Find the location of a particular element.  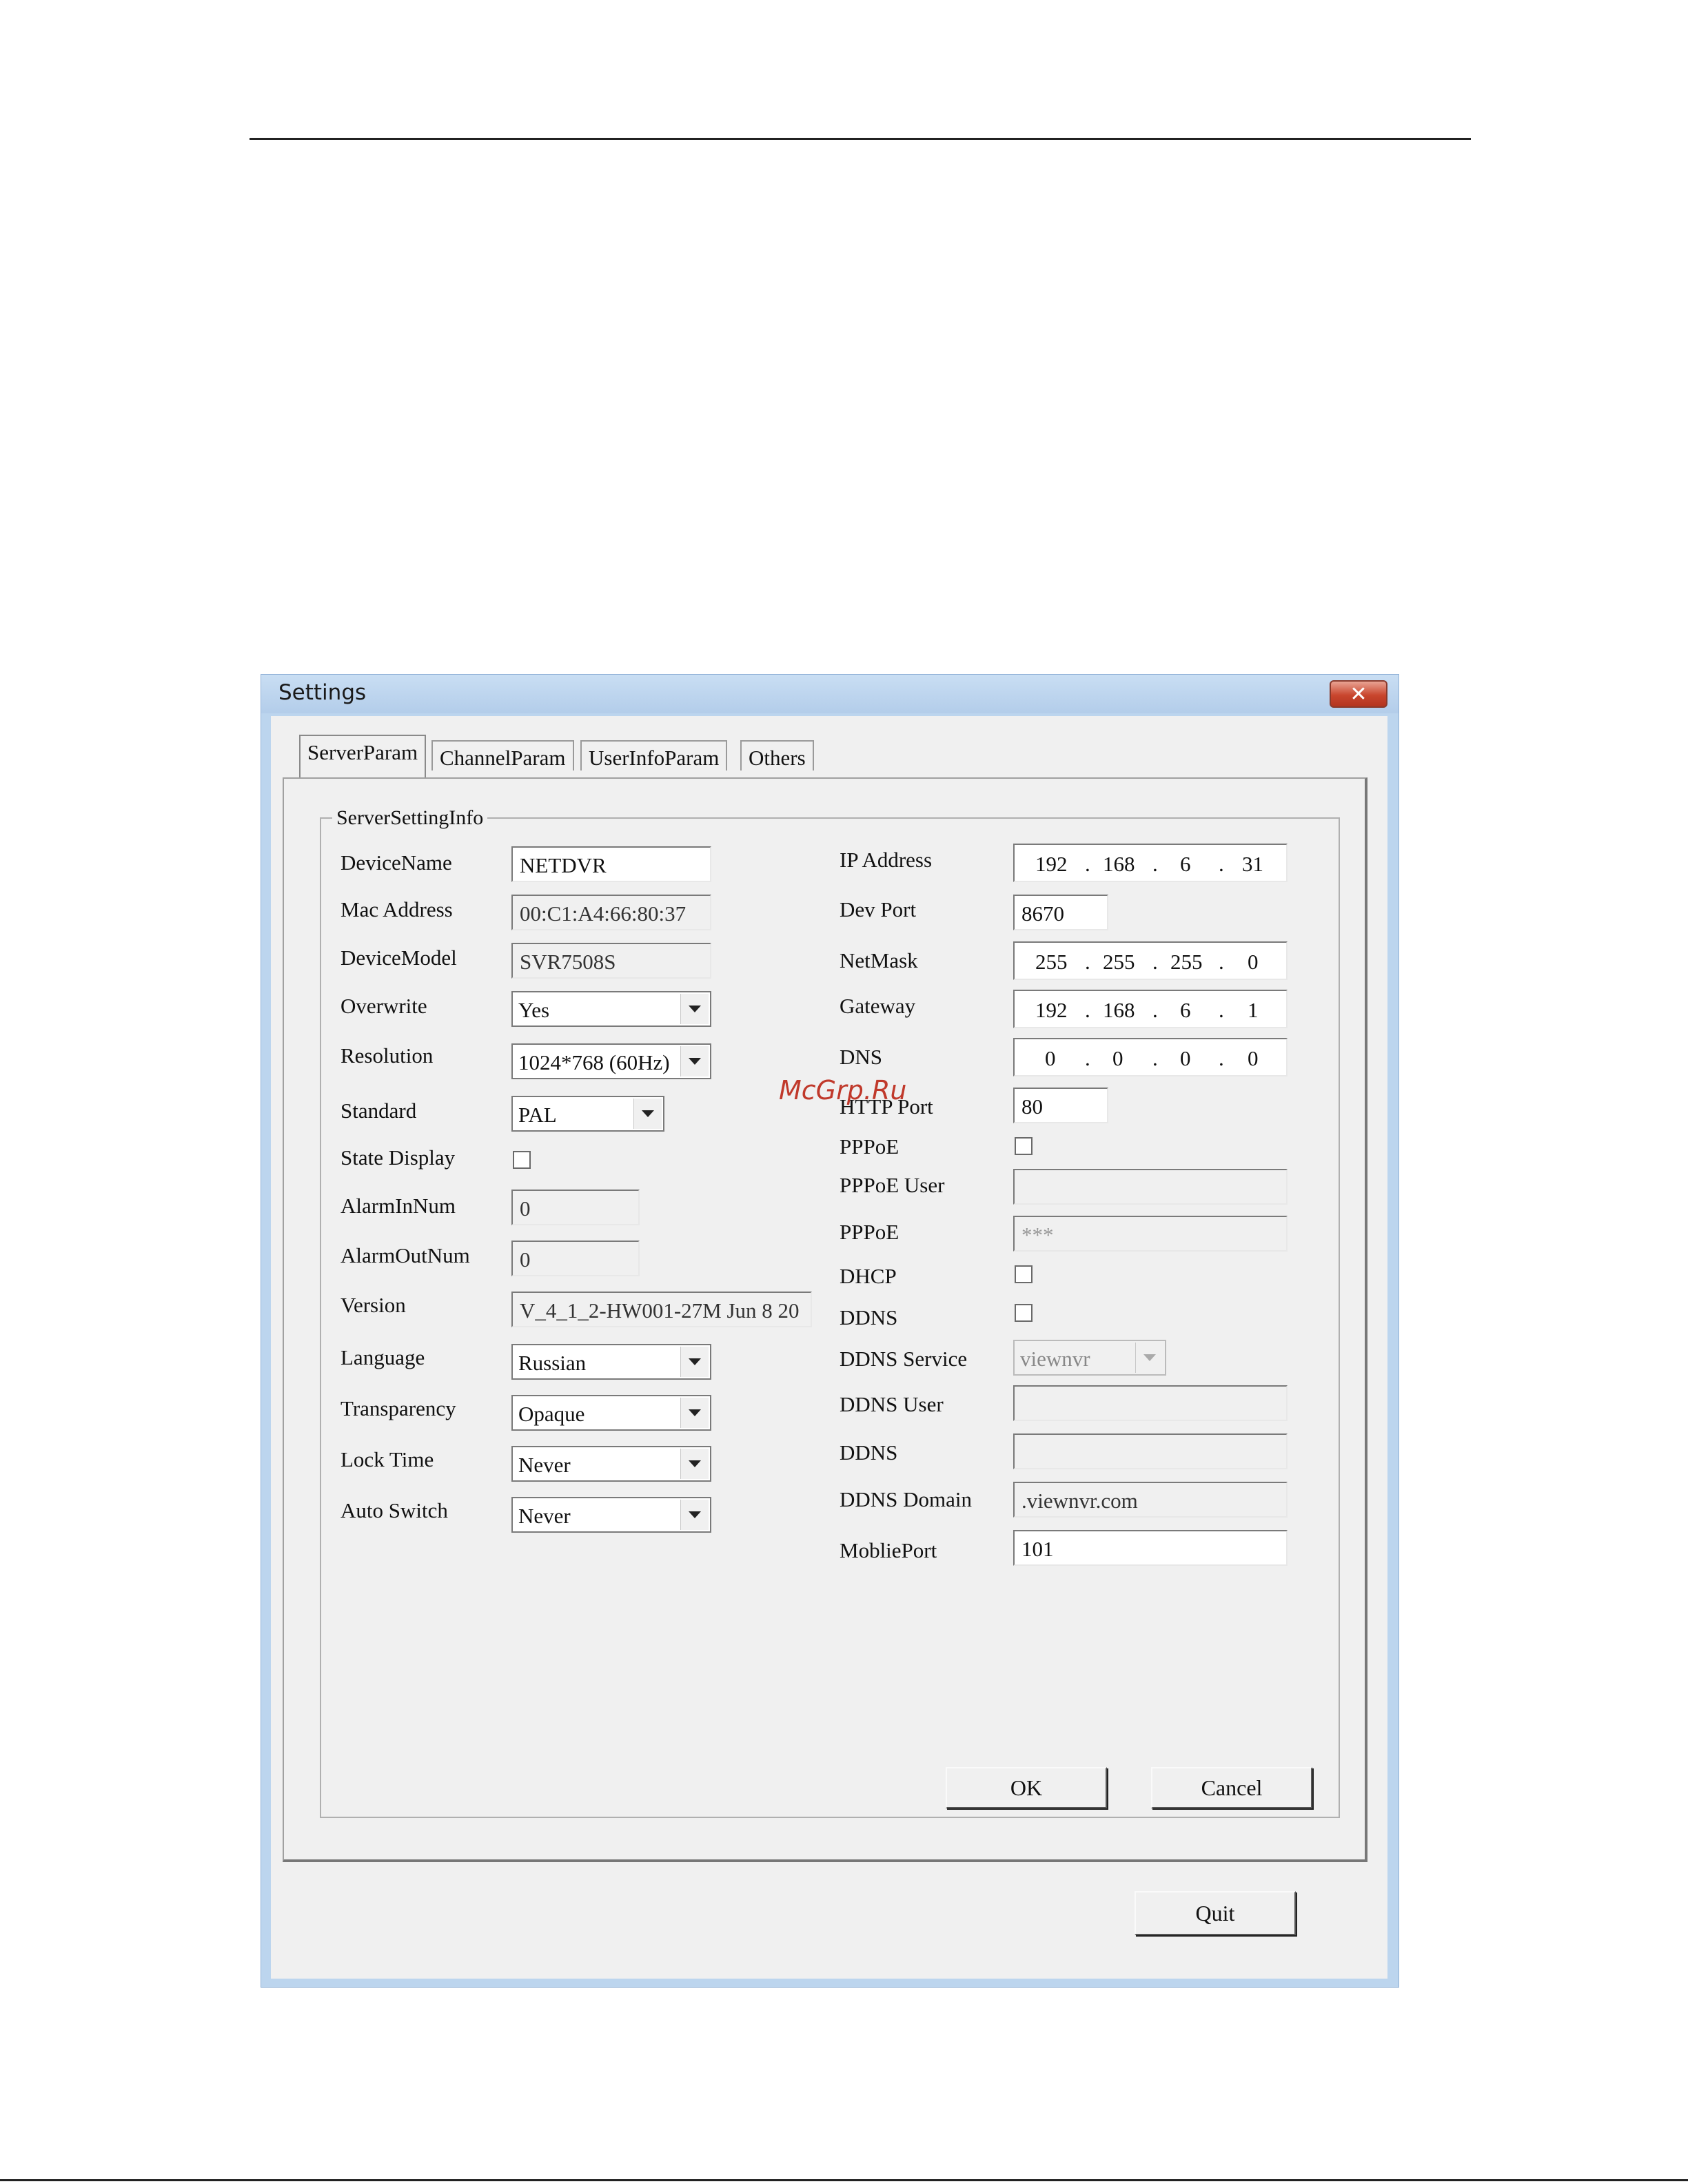

device-name-field: NETDVR is located at coordinates (611, 864).